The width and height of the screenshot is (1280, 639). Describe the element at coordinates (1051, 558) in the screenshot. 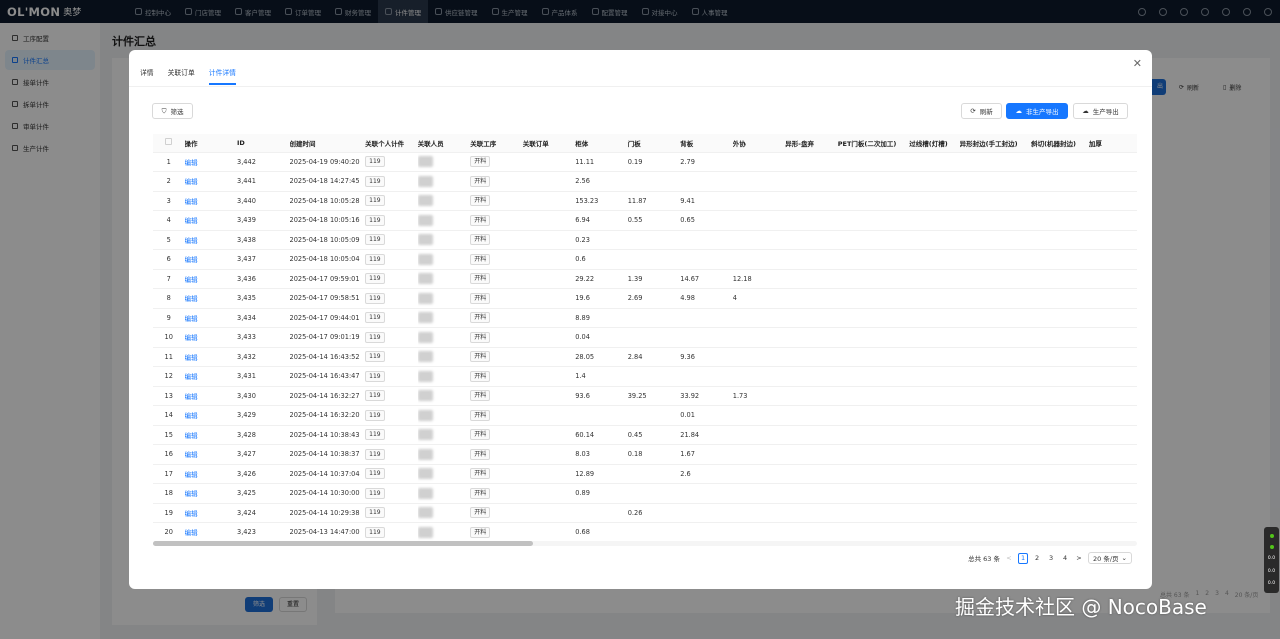

I see `page-button: 3` at that location.